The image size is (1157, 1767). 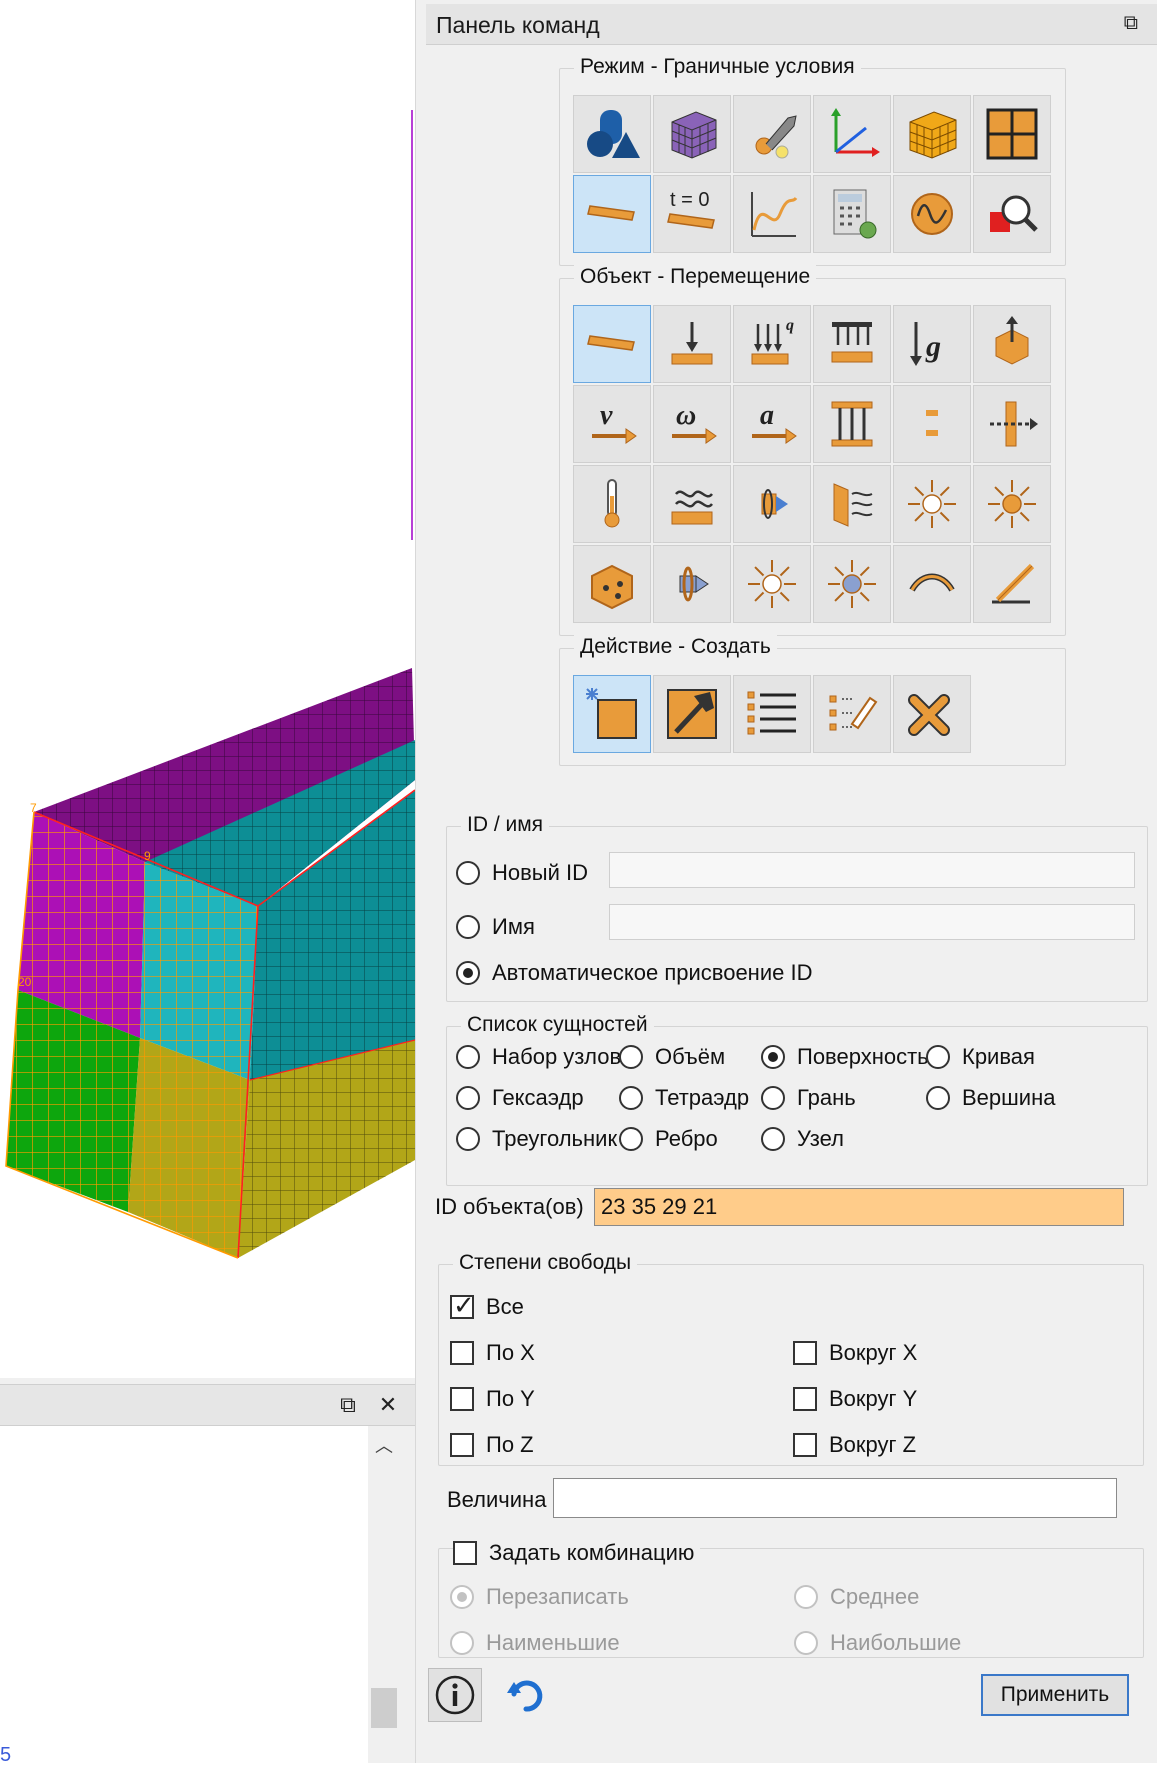 What do you see at coordinates (692, 134) in the screenshot?
I see `mesh-block-tool-button` at bounding box center [692, 134].